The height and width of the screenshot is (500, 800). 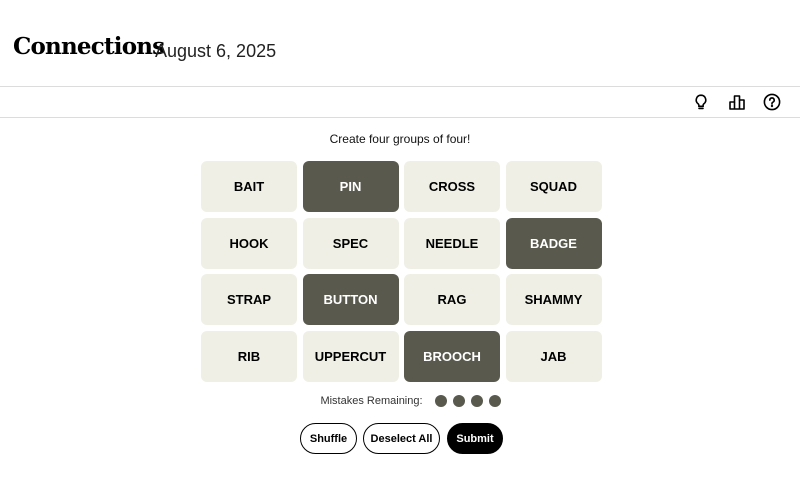 What do you see at coordinates (468, 401) in the screenshot?
I see `mistake-dots` at bounding box center [468, 401].